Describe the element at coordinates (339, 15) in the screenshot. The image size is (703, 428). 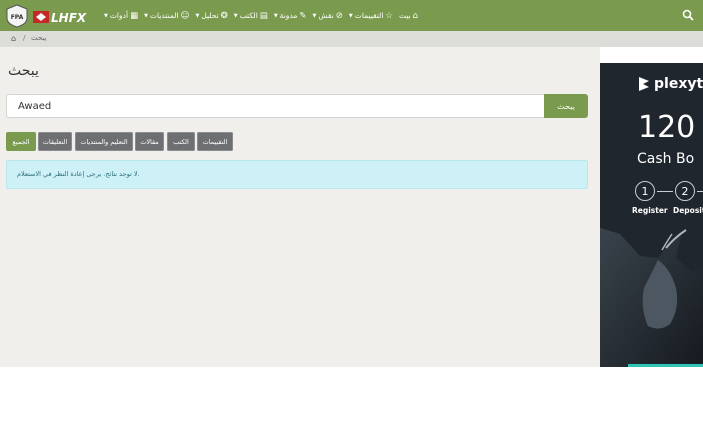
I see `ban-icon: ⊘` at that location.